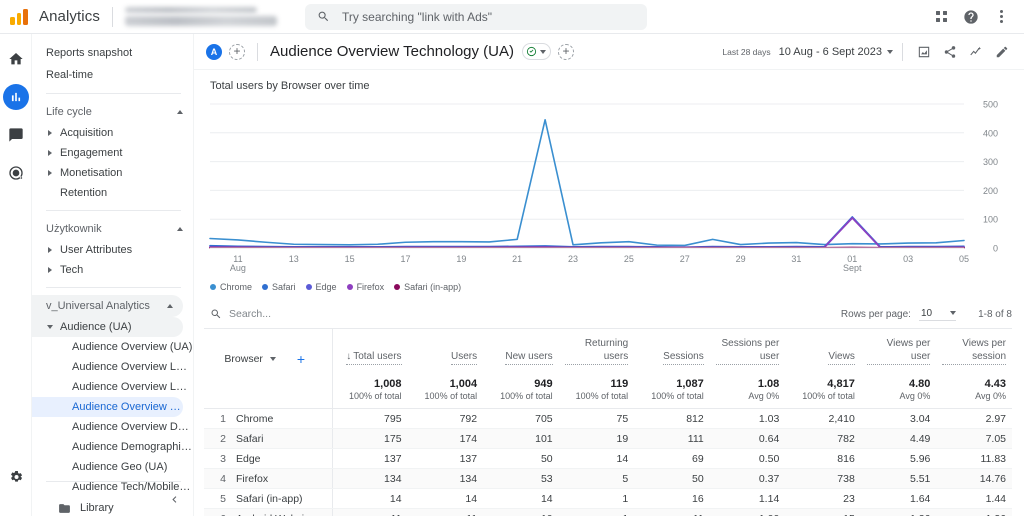 The image size is (1024, 516). I want to click on row-metric-cell: 23, so click(823, 498).